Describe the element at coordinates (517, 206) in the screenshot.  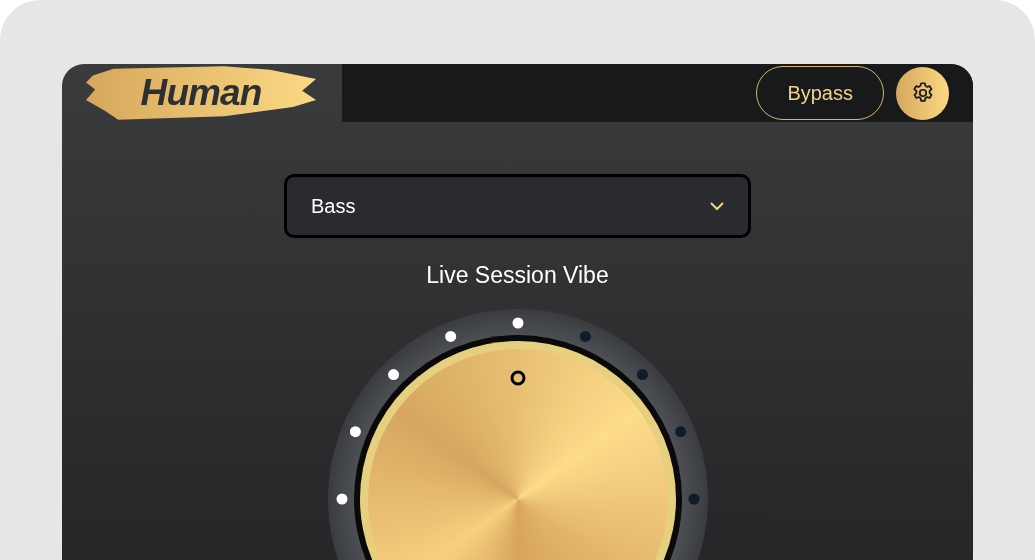
I see `preset-dropdown: Bass` at that location.